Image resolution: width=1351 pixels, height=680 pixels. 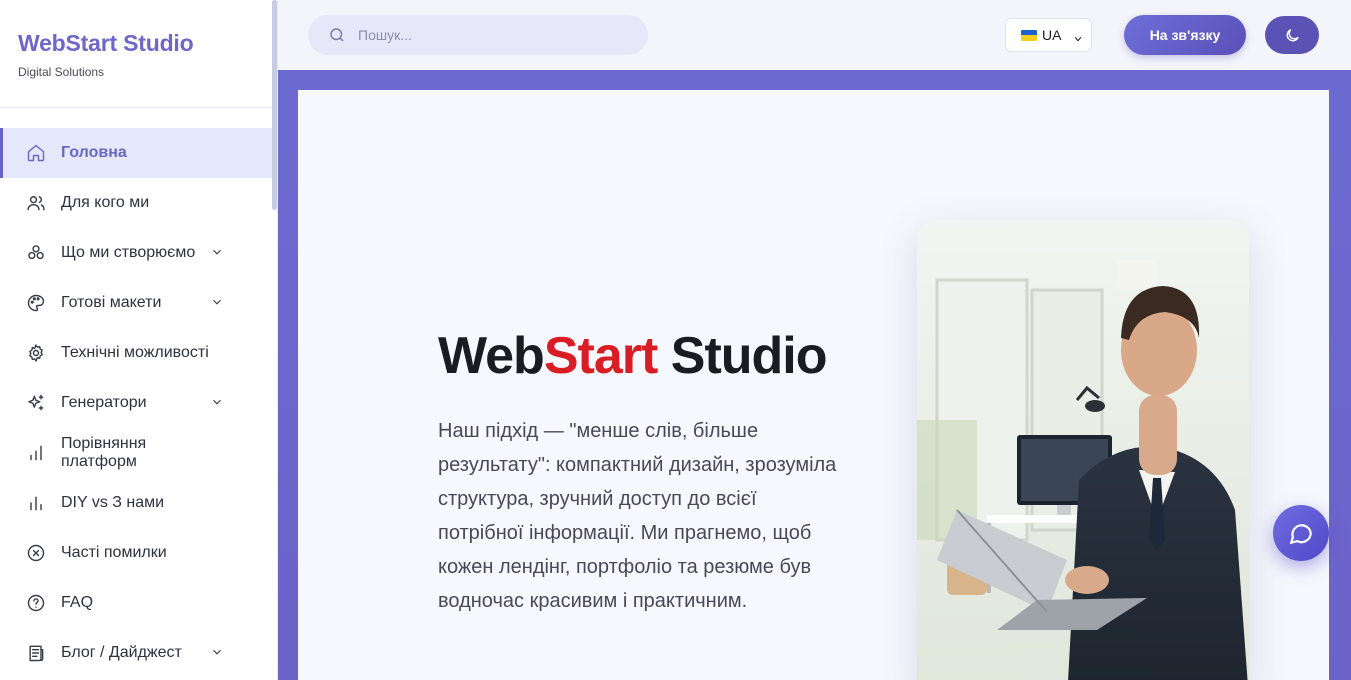 I want to click on brand-title: WebStart Studio, so click(x=138, y=43).